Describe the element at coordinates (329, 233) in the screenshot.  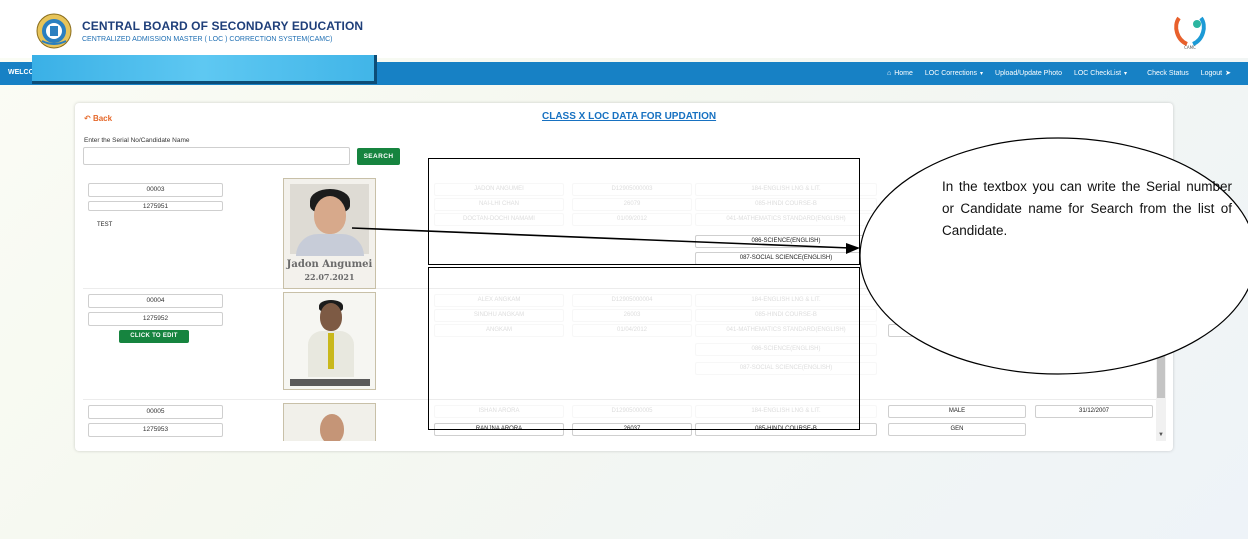
I see `candidate-photo: Jadon Angumei 22.07.2021` at that location.